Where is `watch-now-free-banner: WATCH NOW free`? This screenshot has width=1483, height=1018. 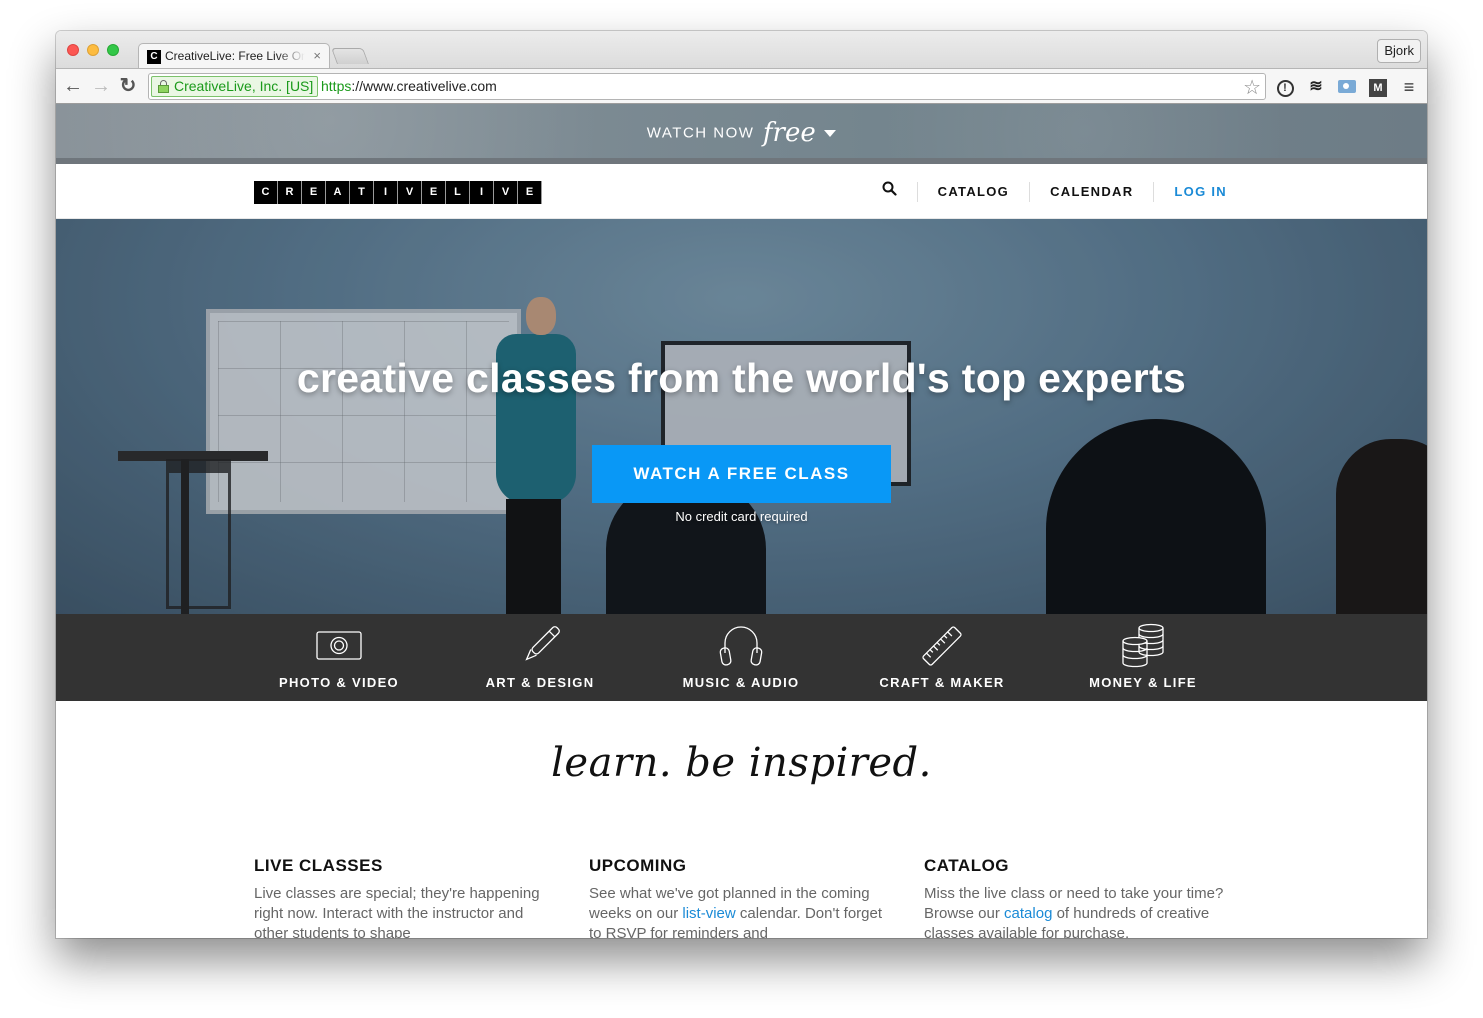 watch-now-free-banner: WATCH NOW free is located at coordinates (741, 134).